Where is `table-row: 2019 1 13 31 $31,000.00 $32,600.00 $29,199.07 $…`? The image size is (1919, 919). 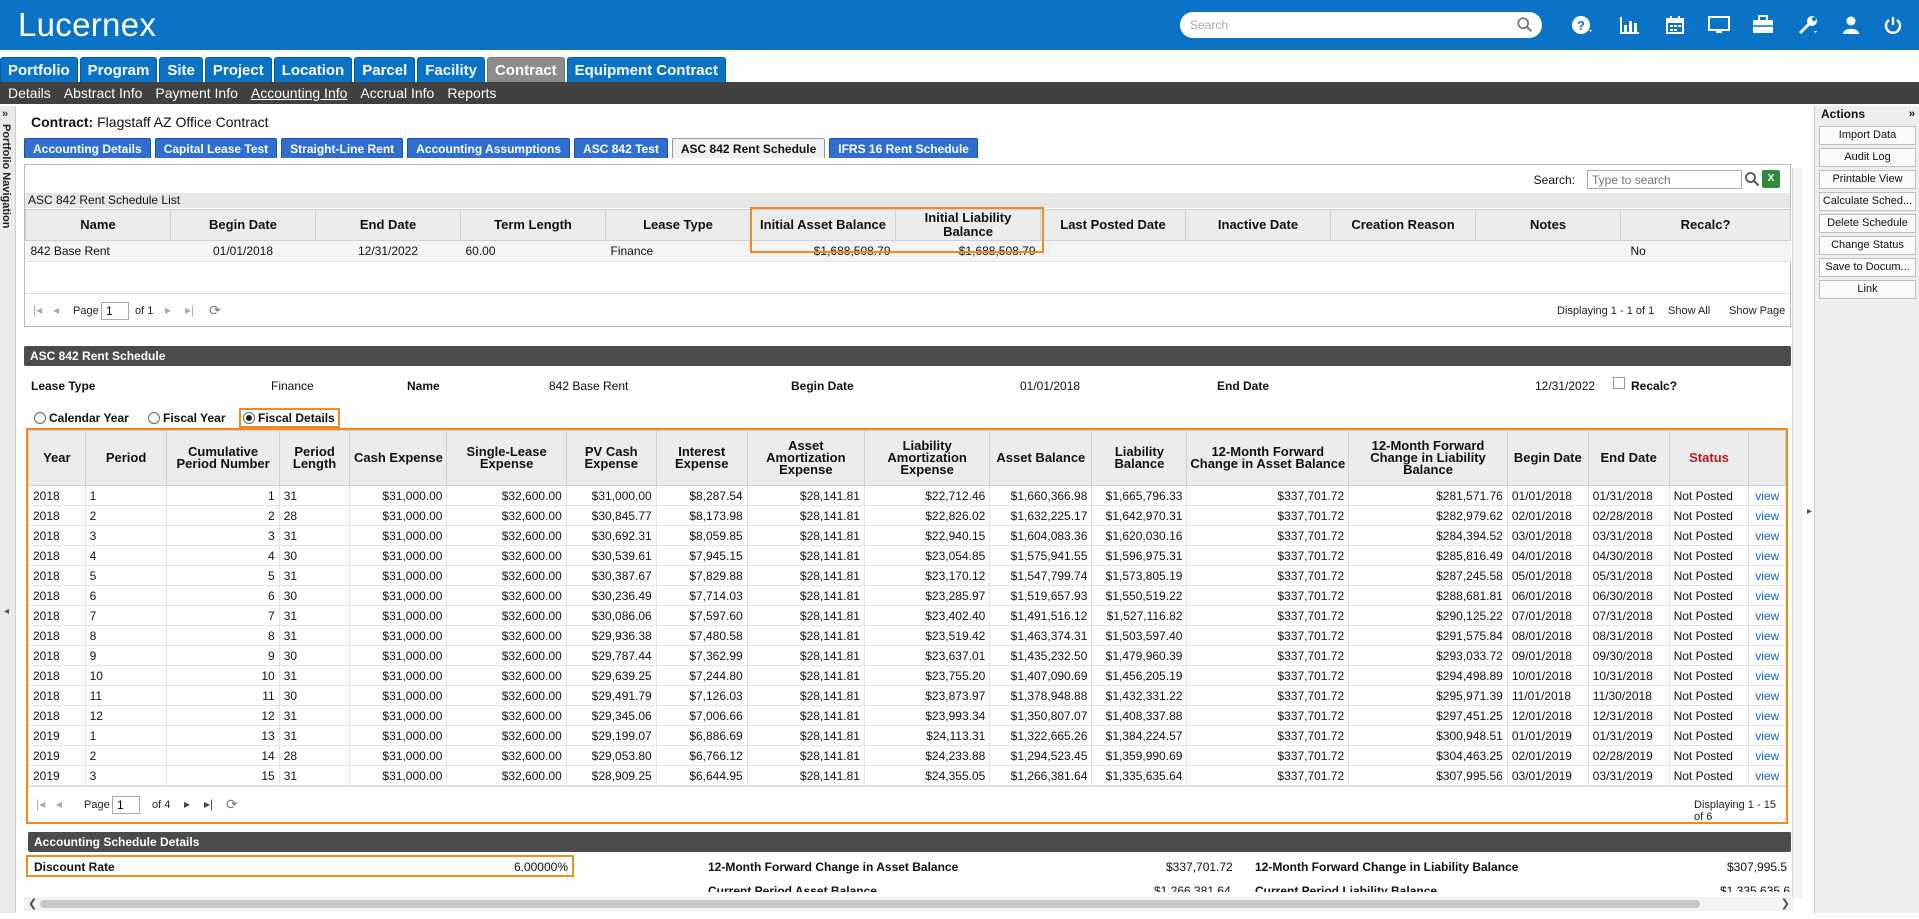 table-row: 2019 1 13 31 $31,000.00 $32,600.00 $29,199.07 $… is located at coordinates (907, 735).